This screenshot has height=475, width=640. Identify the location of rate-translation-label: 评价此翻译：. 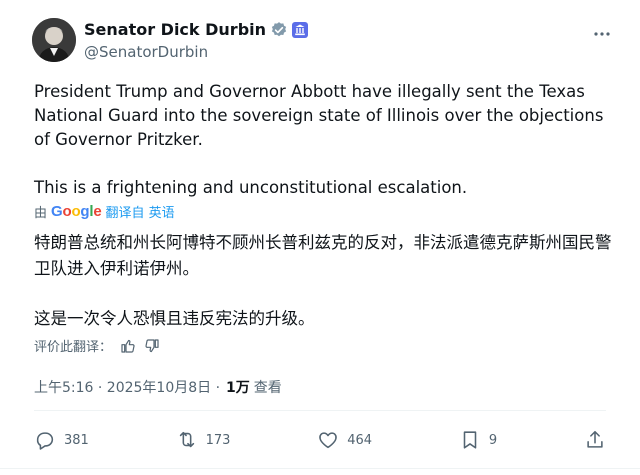
(73, 347).